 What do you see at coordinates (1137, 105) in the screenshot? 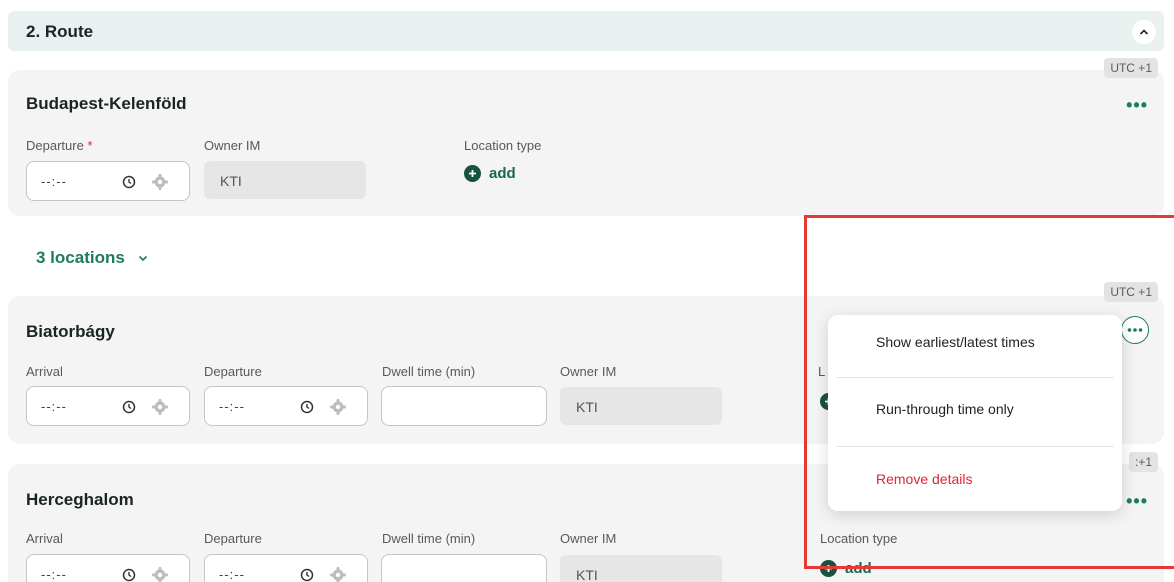
I see `more-options-icon: •••` at bounding box center [1137, 105].